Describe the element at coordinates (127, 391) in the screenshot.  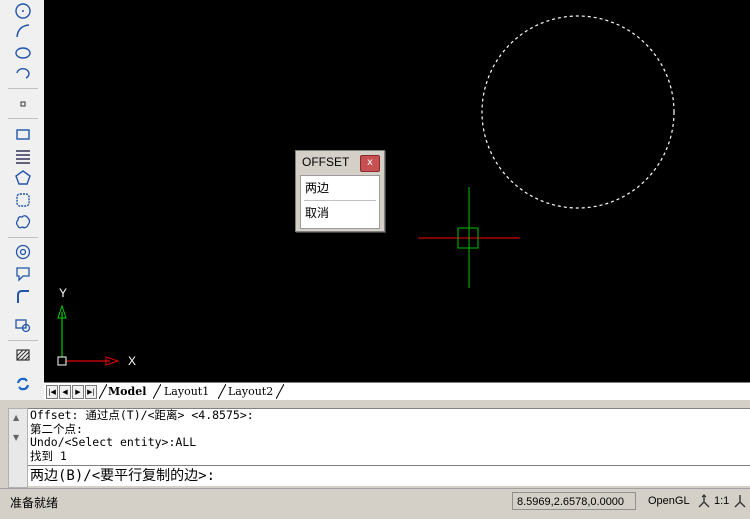
I see `tab-model: Model` at that location.